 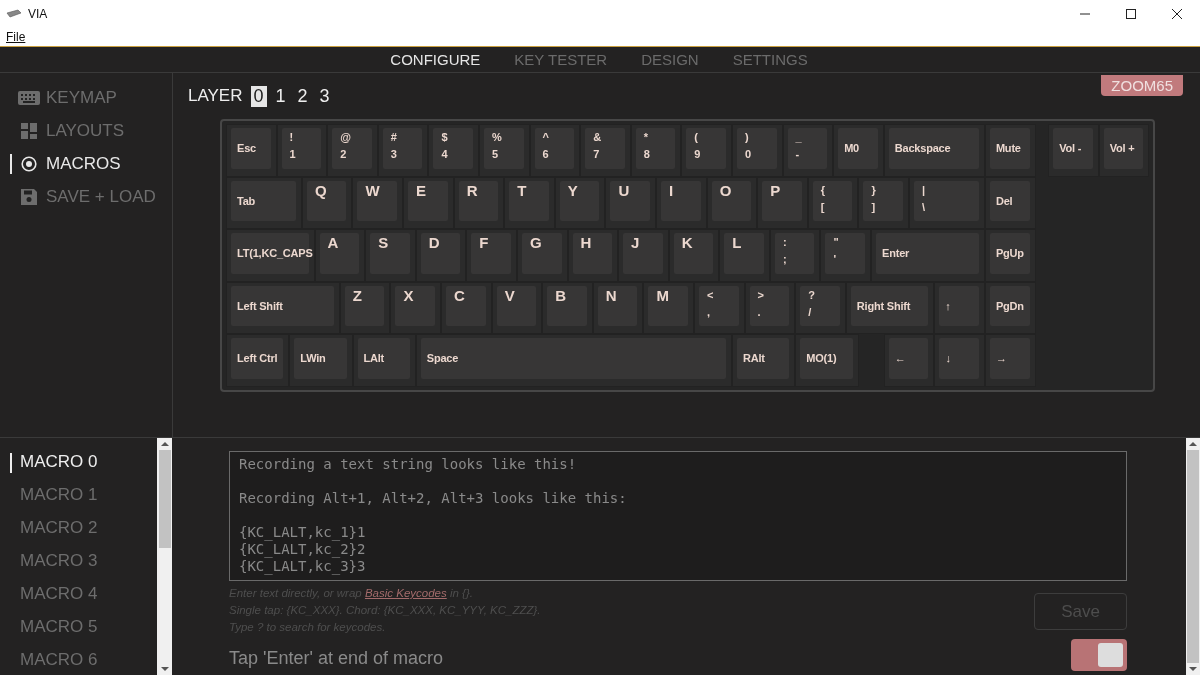 I want to click on key: K, so click(x=694, y=255).